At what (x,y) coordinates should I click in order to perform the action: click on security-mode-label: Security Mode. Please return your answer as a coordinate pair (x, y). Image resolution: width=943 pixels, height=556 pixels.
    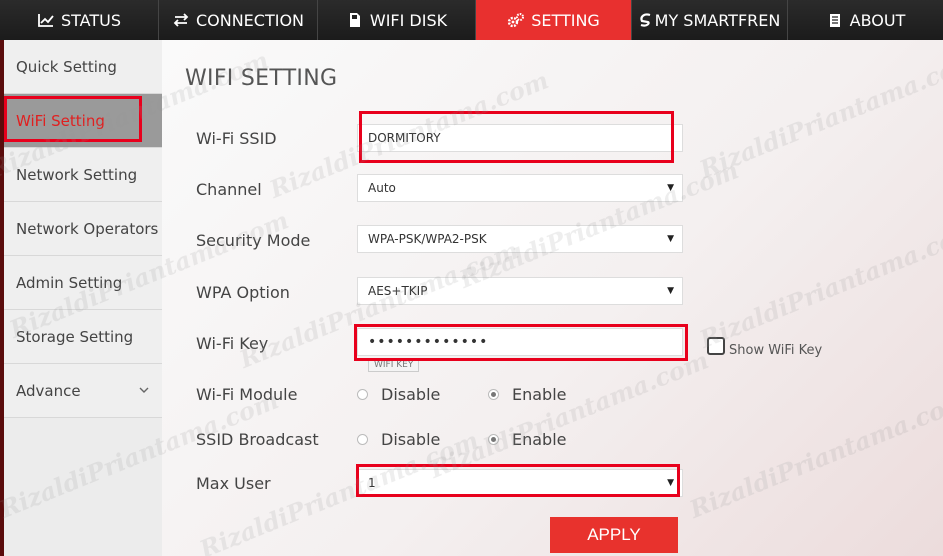
    Looking at the image, I should click on (253, 240).